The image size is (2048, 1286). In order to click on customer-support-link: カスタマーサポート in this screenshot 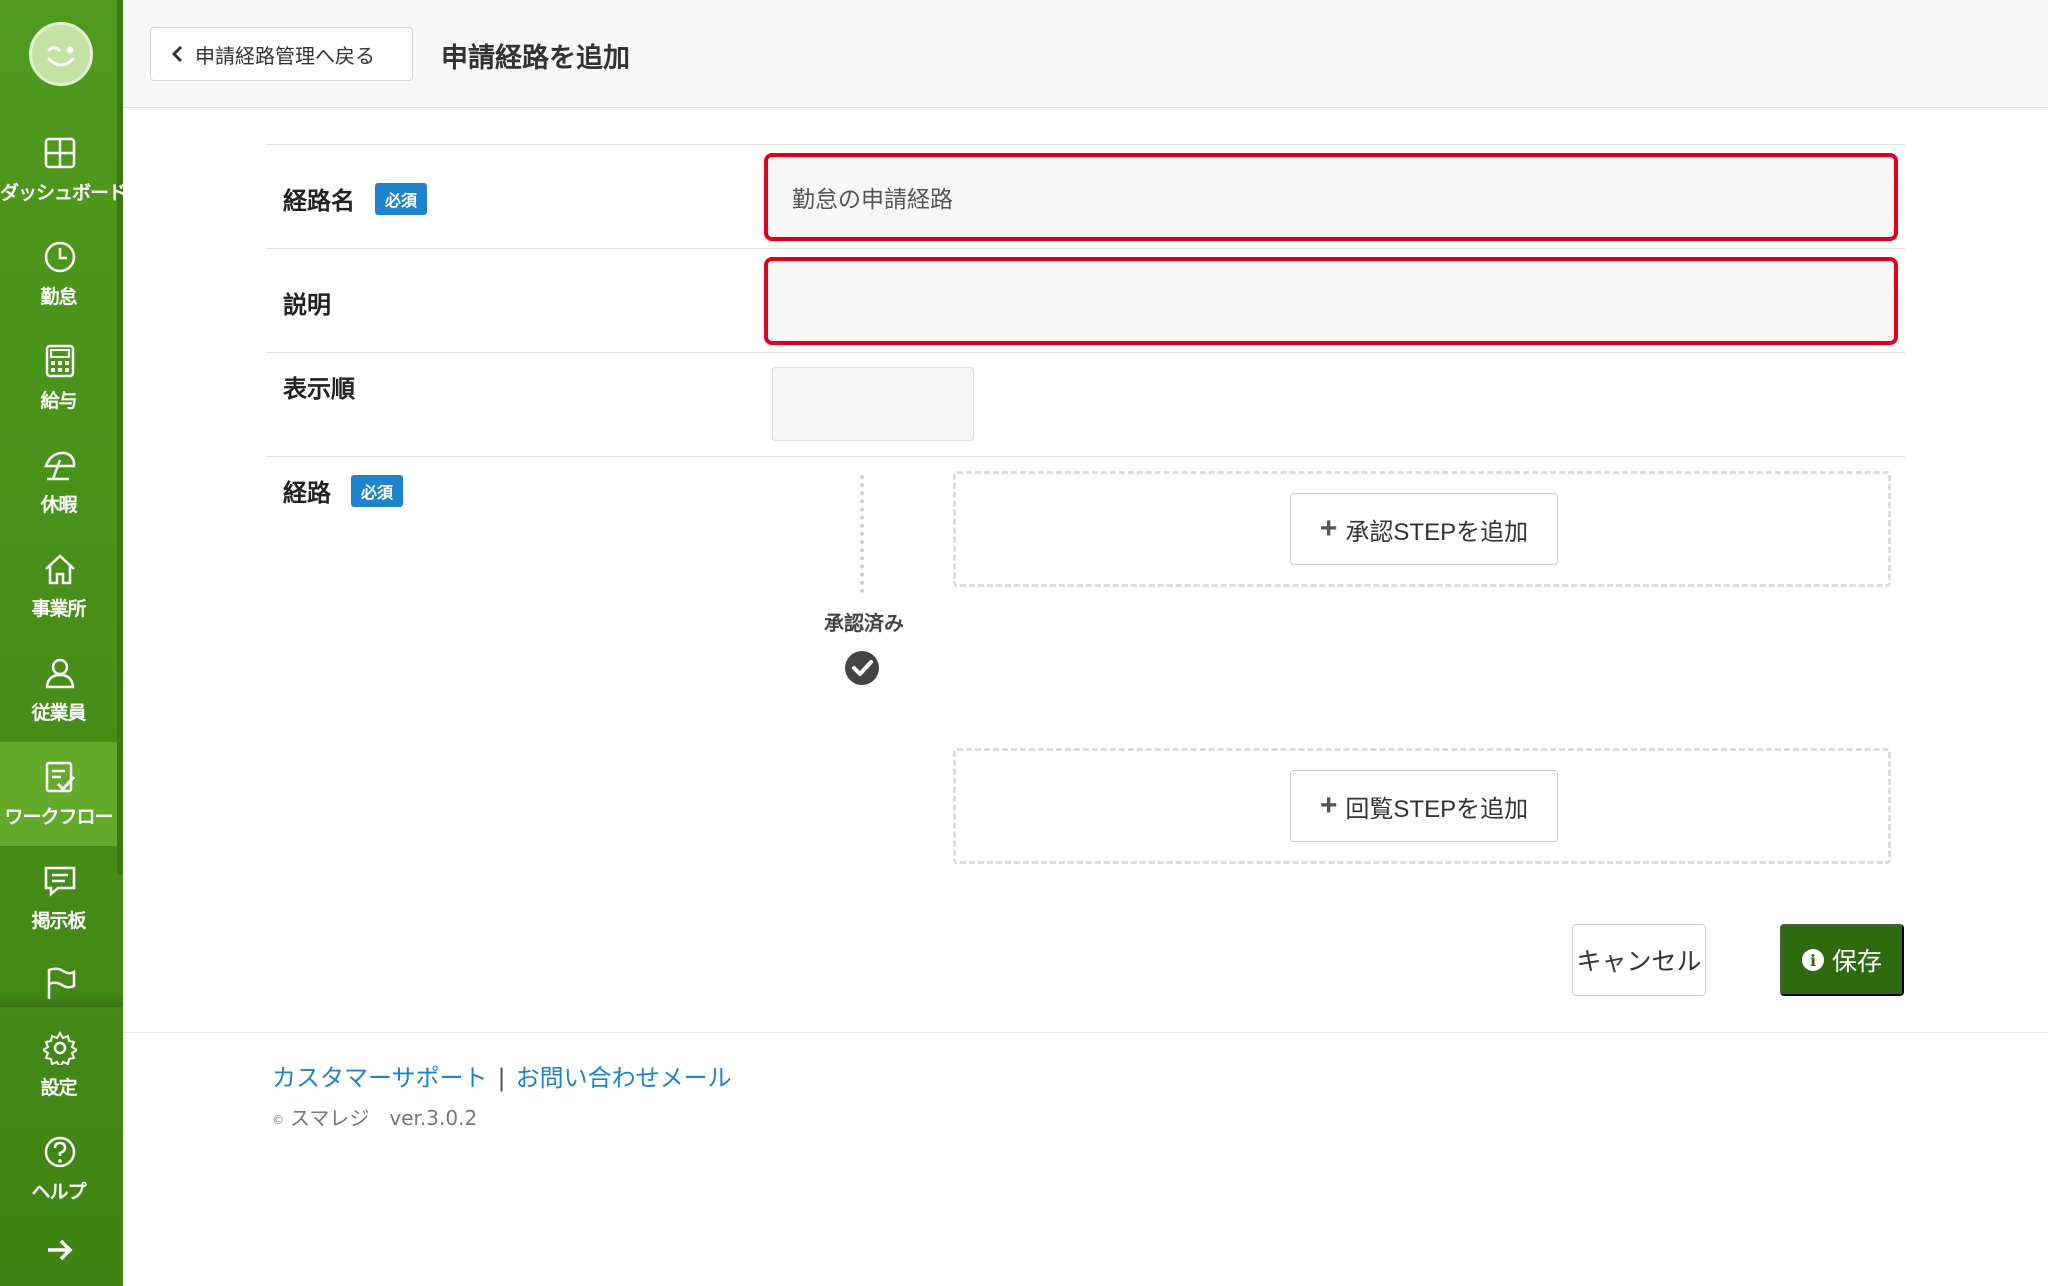, I will do `click(380, 1078)`.